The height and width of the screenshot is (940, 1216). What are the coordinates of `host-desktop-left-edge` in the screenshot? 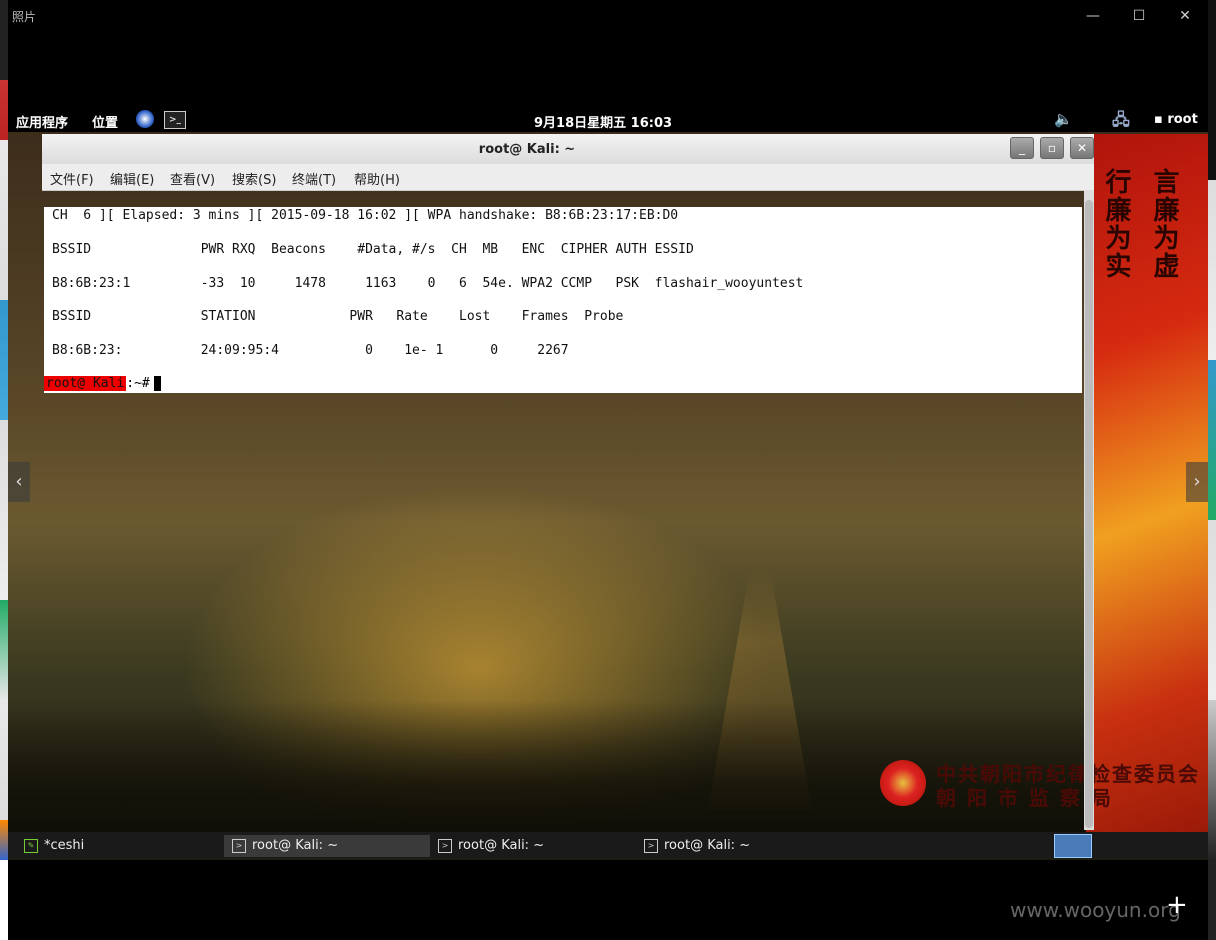 It's located at (4, 470).